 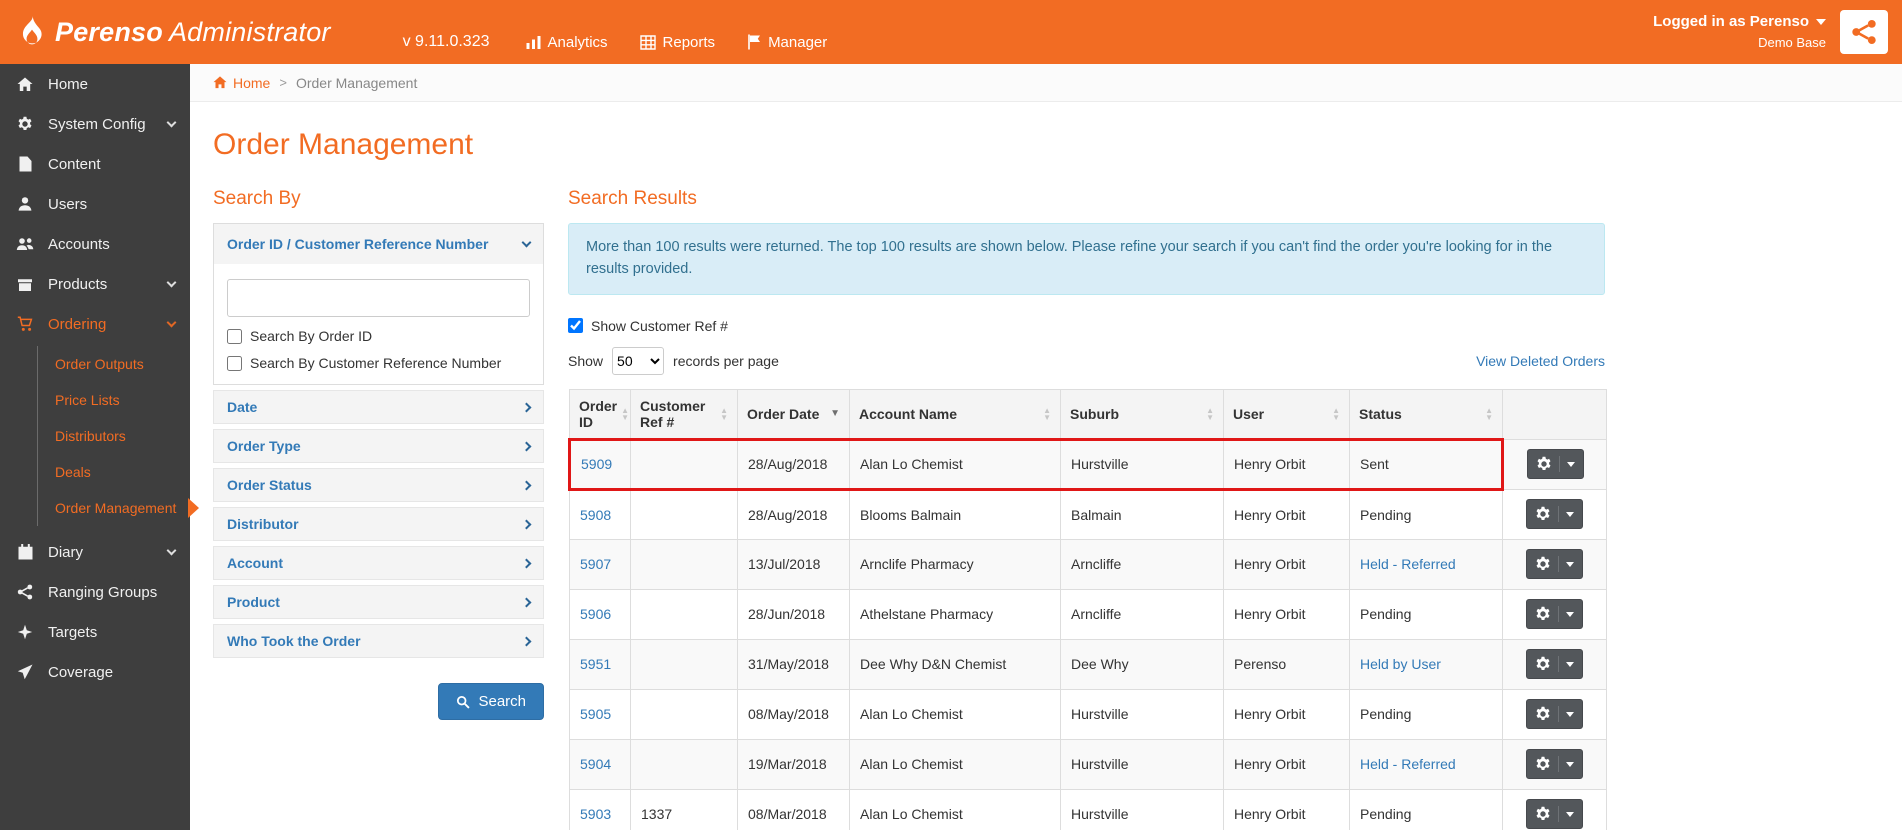 I want to click on search-by-order-id-option: Search By Order ID, so click(x=378, y=336).